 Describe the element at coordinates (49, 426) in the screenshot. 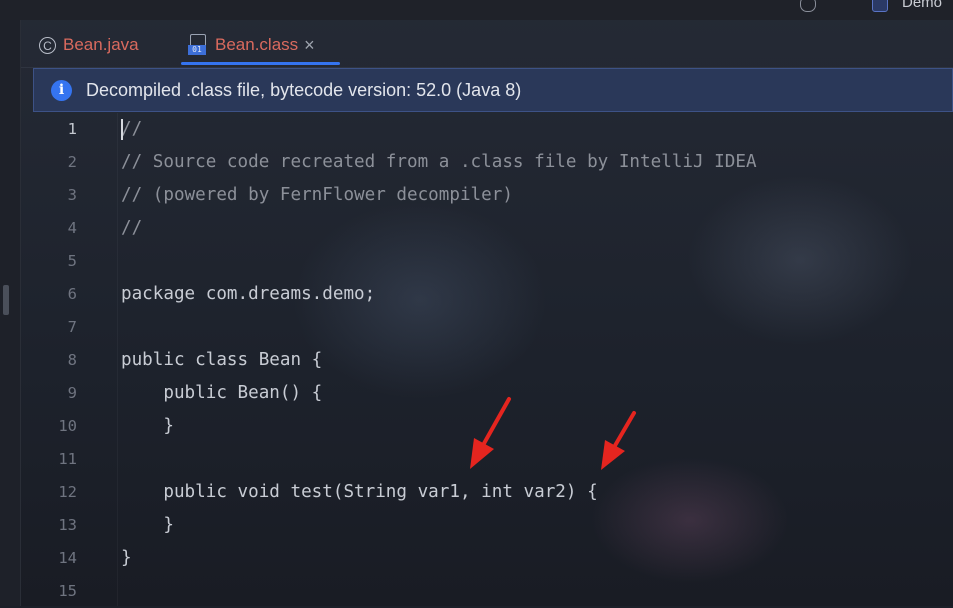

I see `line-number: 10` at that location.